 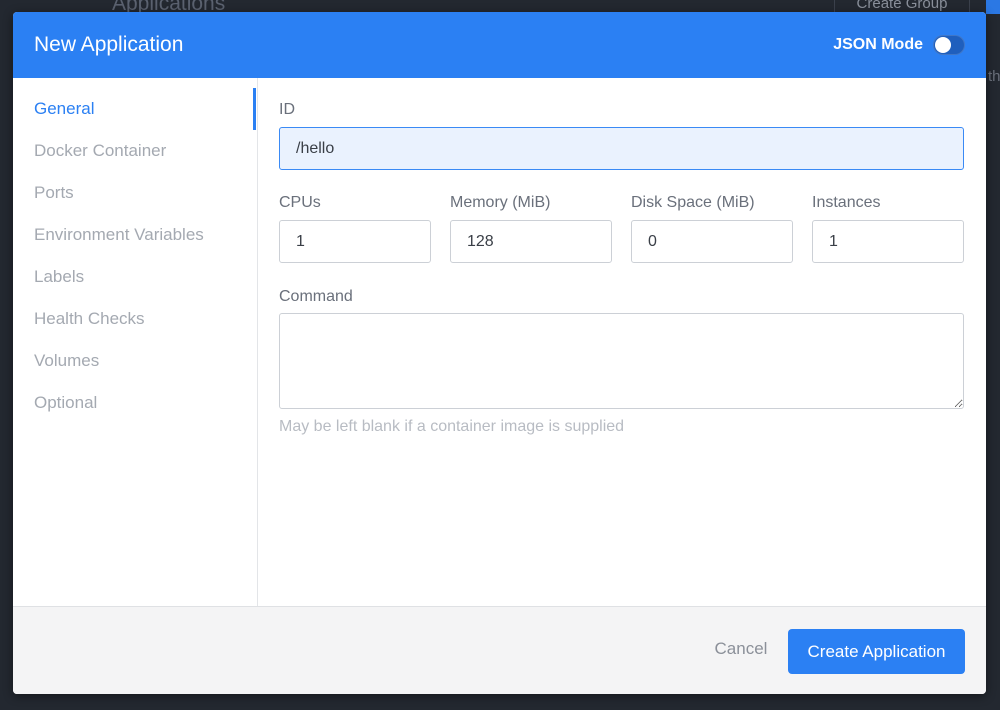 I want to click on modal-footer: Cancel Create Application, so click(x=499, y=650).